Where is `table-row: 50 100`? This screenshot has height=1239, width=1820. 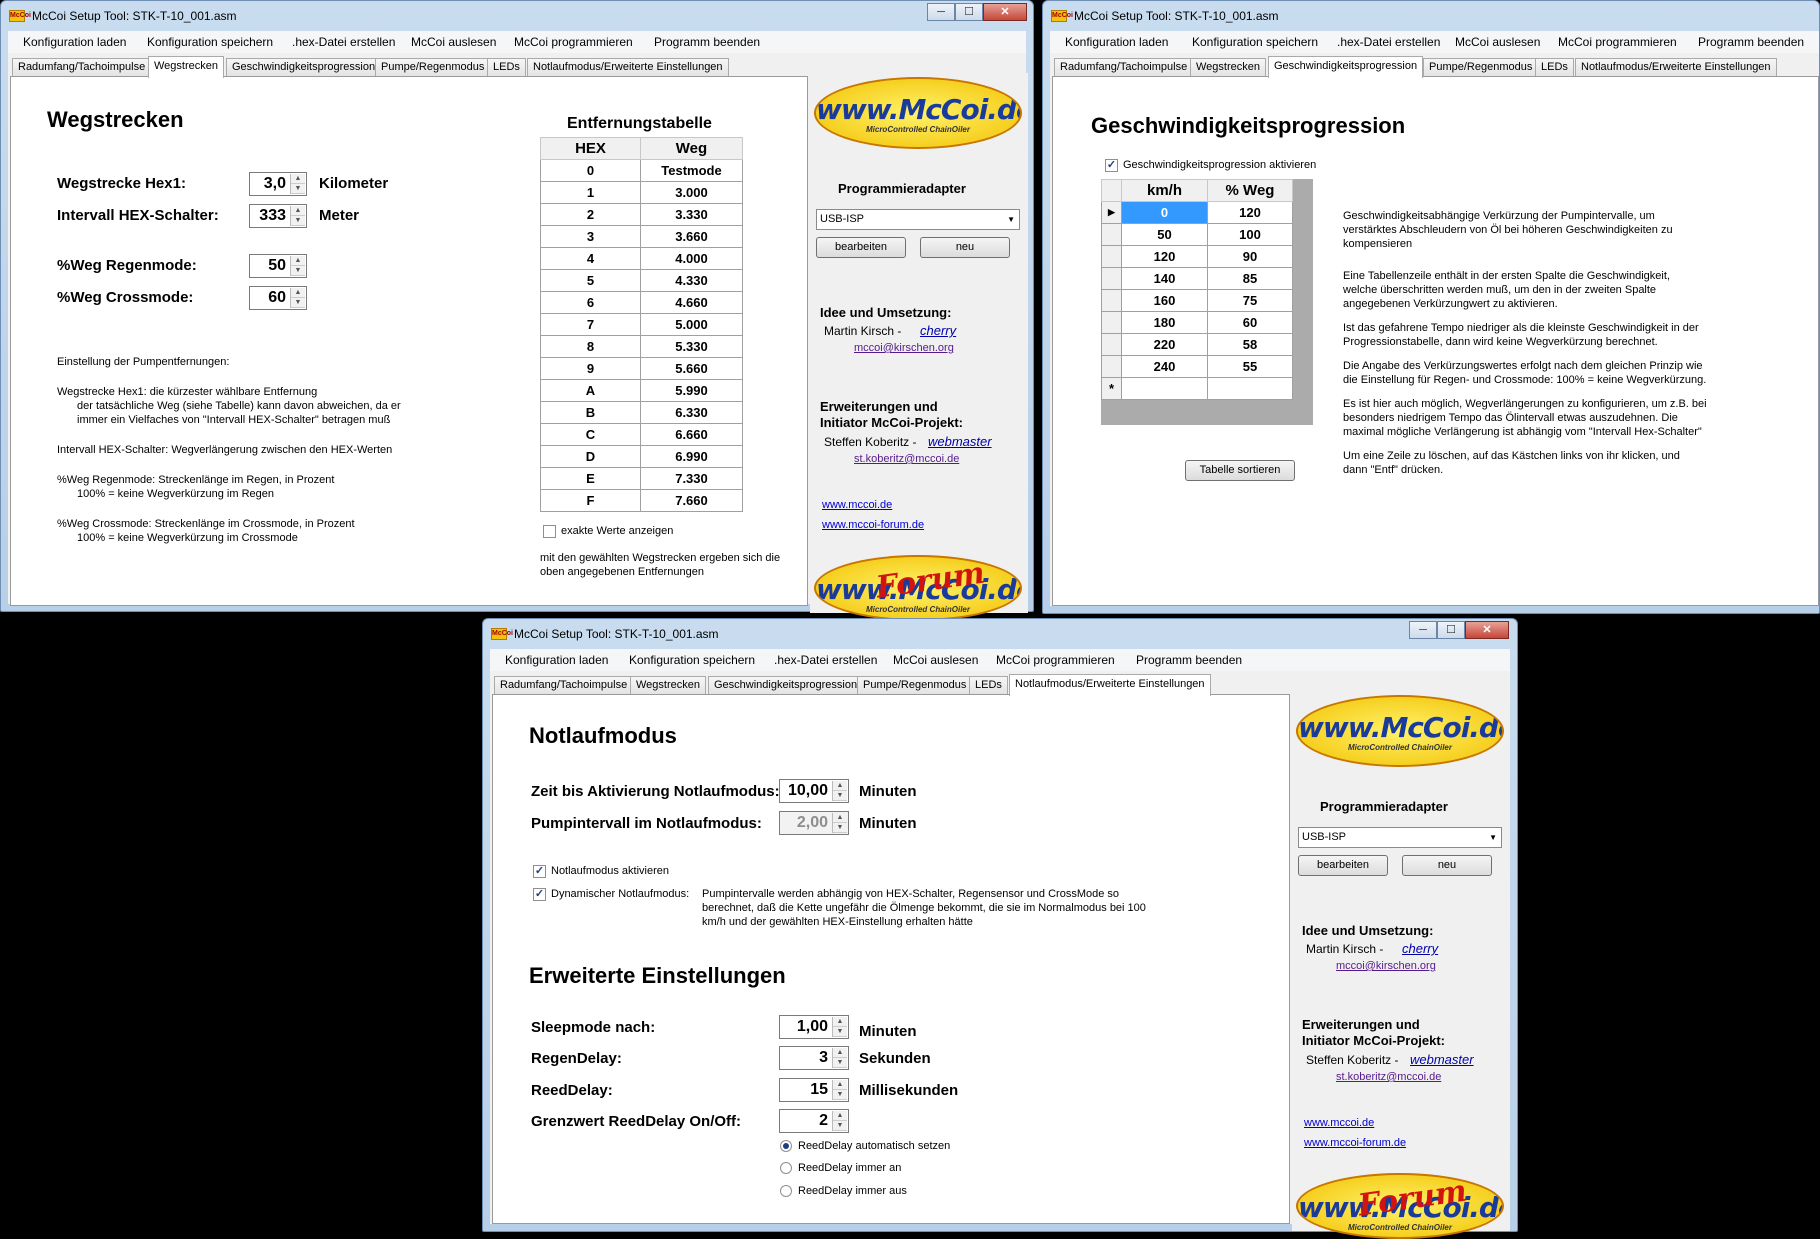
table-row: 50 100 is located at coordinates (1197, 234).